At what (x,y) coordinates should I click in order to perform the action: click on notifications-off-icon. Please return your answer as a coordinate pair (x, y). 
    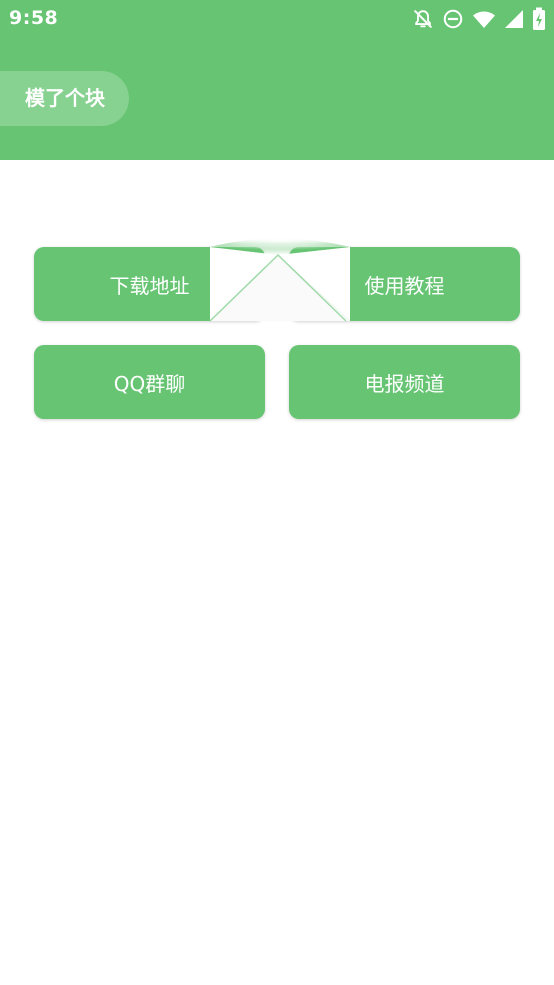
    Looking at the image, I should click on (423, 19).